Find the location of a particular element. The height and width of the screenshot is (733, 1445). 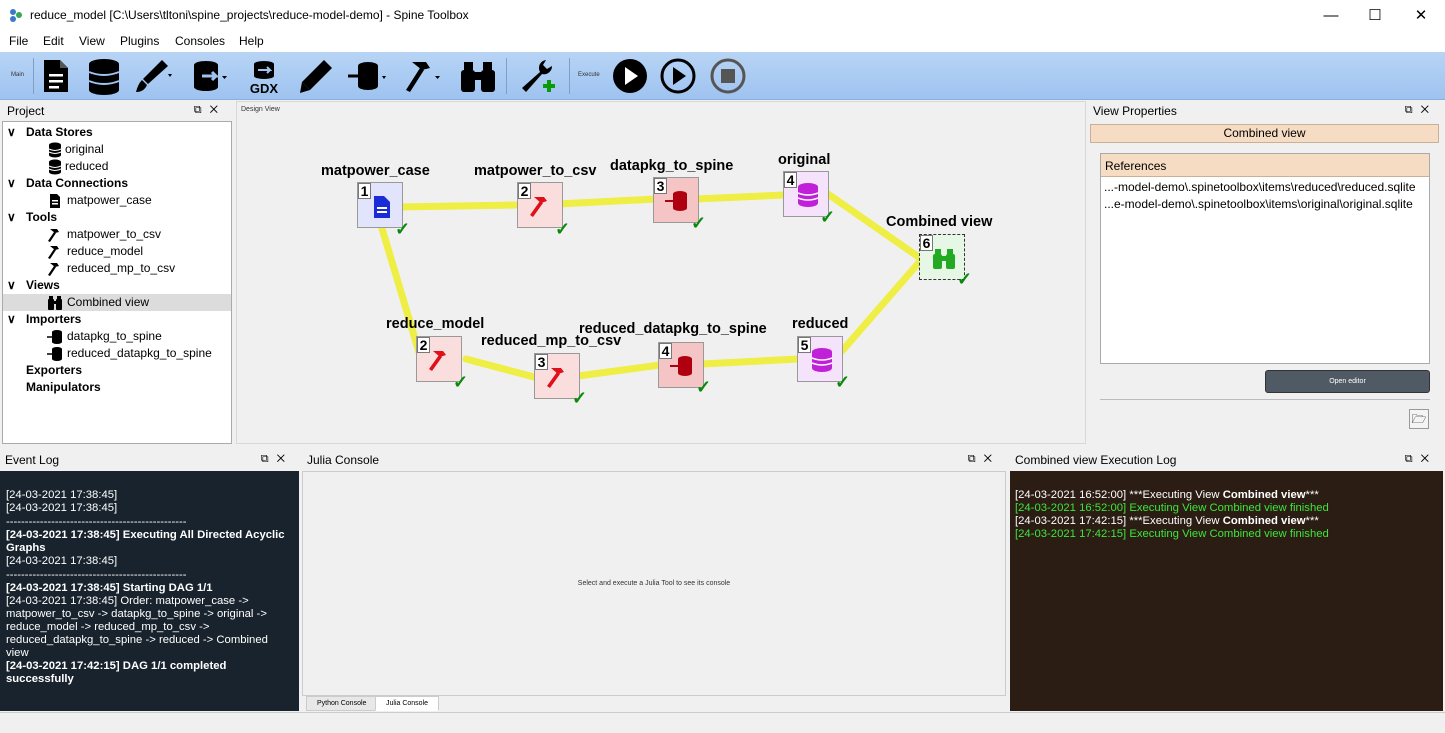

execution-log-dock-title: Combined view Execution Log ⧉✕ is located at coordinates (1226, 459).